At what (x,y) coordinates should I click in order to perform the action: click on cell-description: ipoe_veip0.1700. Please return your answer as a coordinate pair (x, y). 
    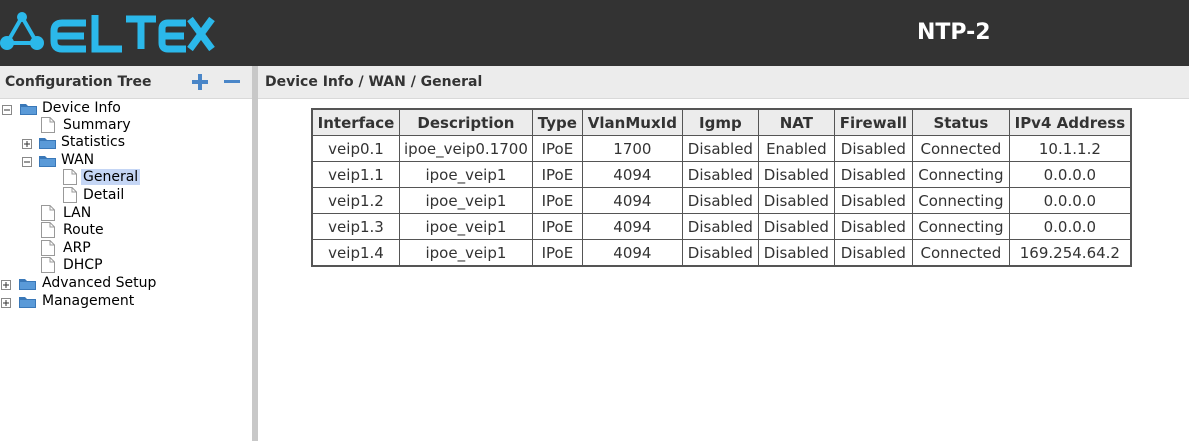
    Looking at the image, I should click on (466, 148).